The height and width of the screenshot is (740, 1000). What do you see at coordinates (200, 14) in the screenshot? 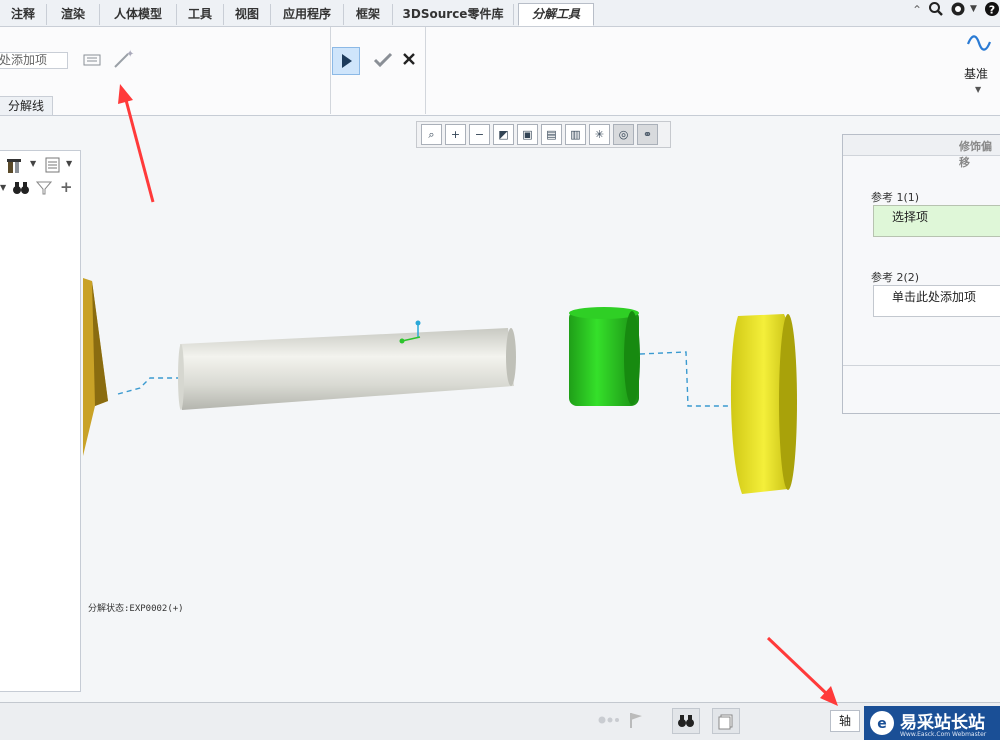
I see `tab-tools: 工具` at bounding box center [200, 14].